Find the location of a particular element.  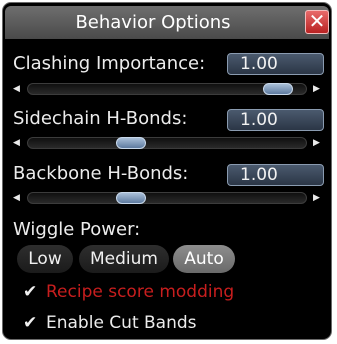

wiggle-auto-button: Auto is located at coordinates (204, 259).